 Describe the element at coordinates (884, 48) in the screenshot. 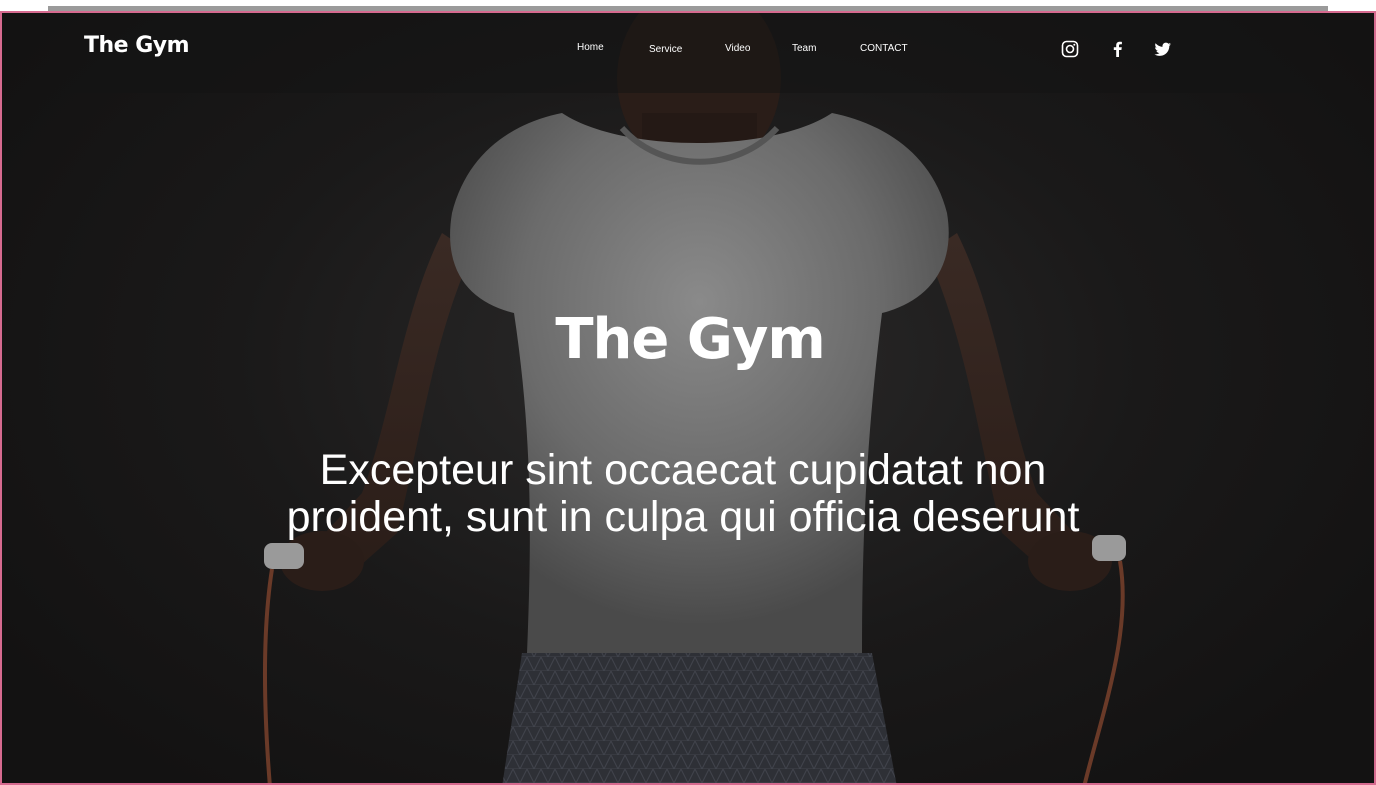

I see `nav-link-contact: CONTACT` at that location.